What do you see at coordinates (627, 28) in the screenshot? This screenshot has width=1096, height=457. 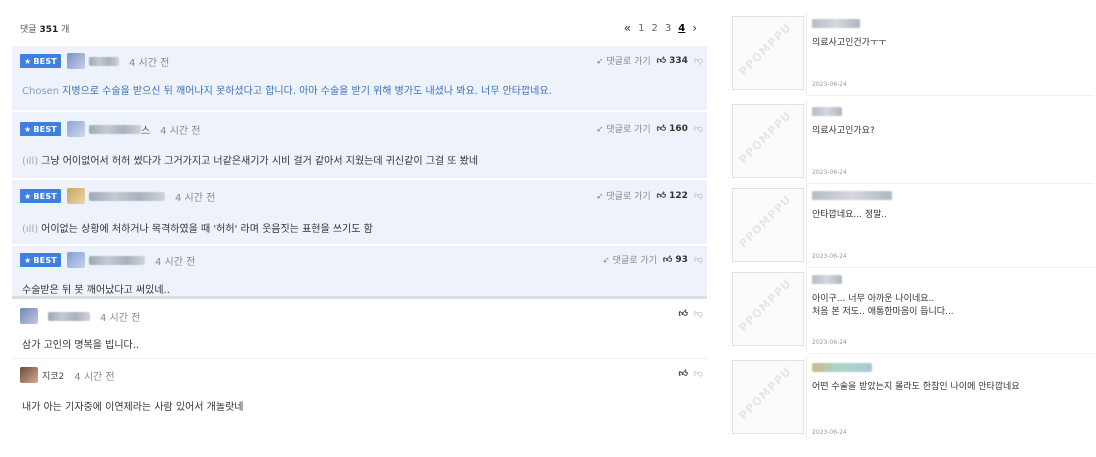 I see `prev-page-button: «` at bounding box center [627, 28].